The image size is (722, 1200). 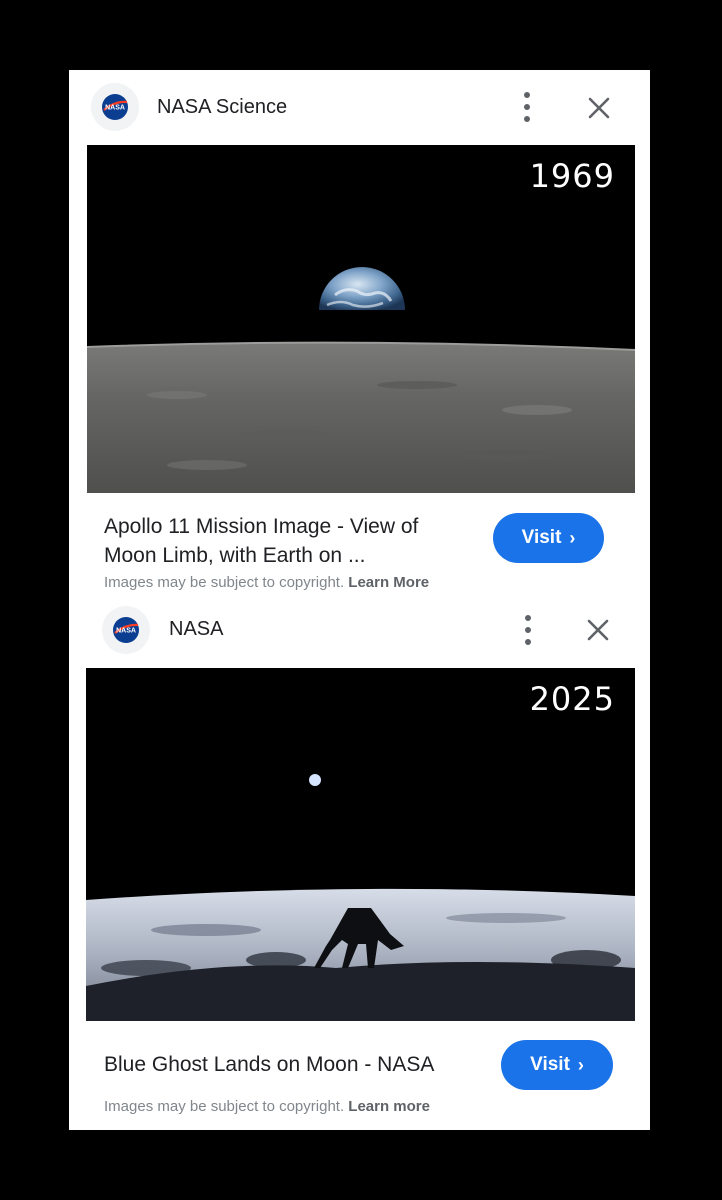 I want to click on result-title: Blue Ghost Lands on Moon - NASA, so click(x=304, y=1064).